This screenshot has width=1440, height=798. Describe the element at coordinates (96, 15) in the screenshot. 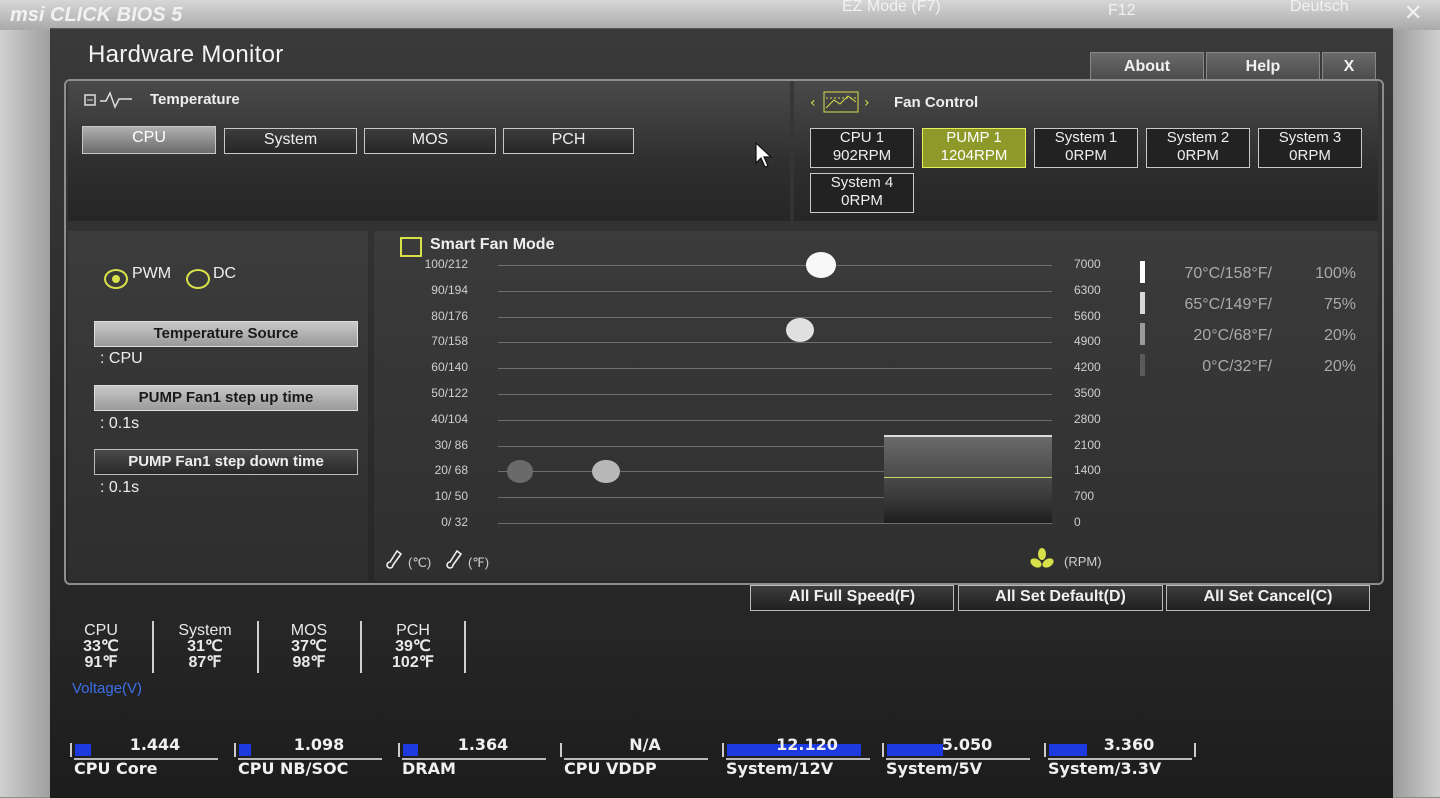

I see `brand-logo: msi CLICK BIOS 5` at that location.